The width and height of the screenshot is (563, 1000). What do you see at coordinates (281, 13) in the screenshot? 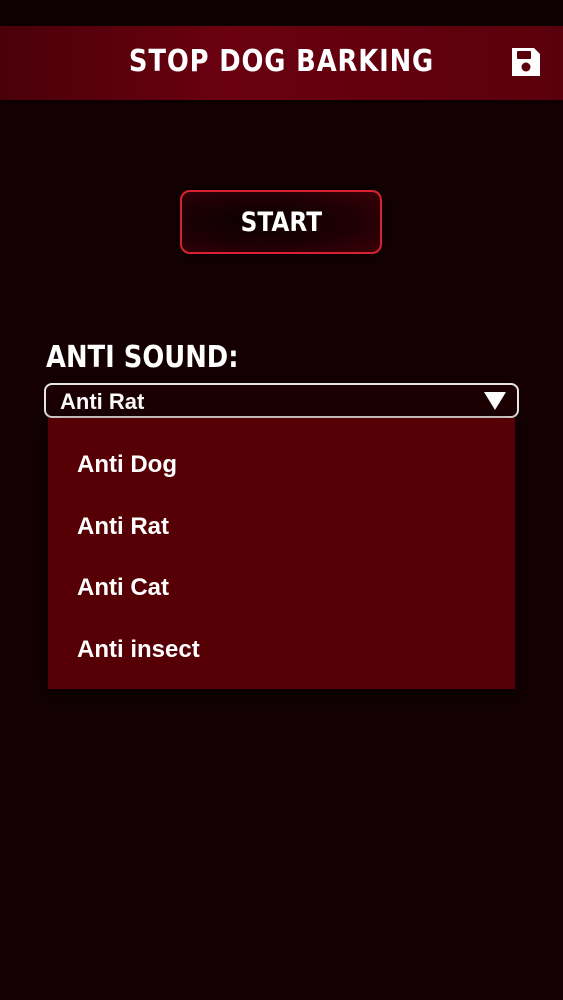
I see `status-bar` at bounding box center [281, 13].